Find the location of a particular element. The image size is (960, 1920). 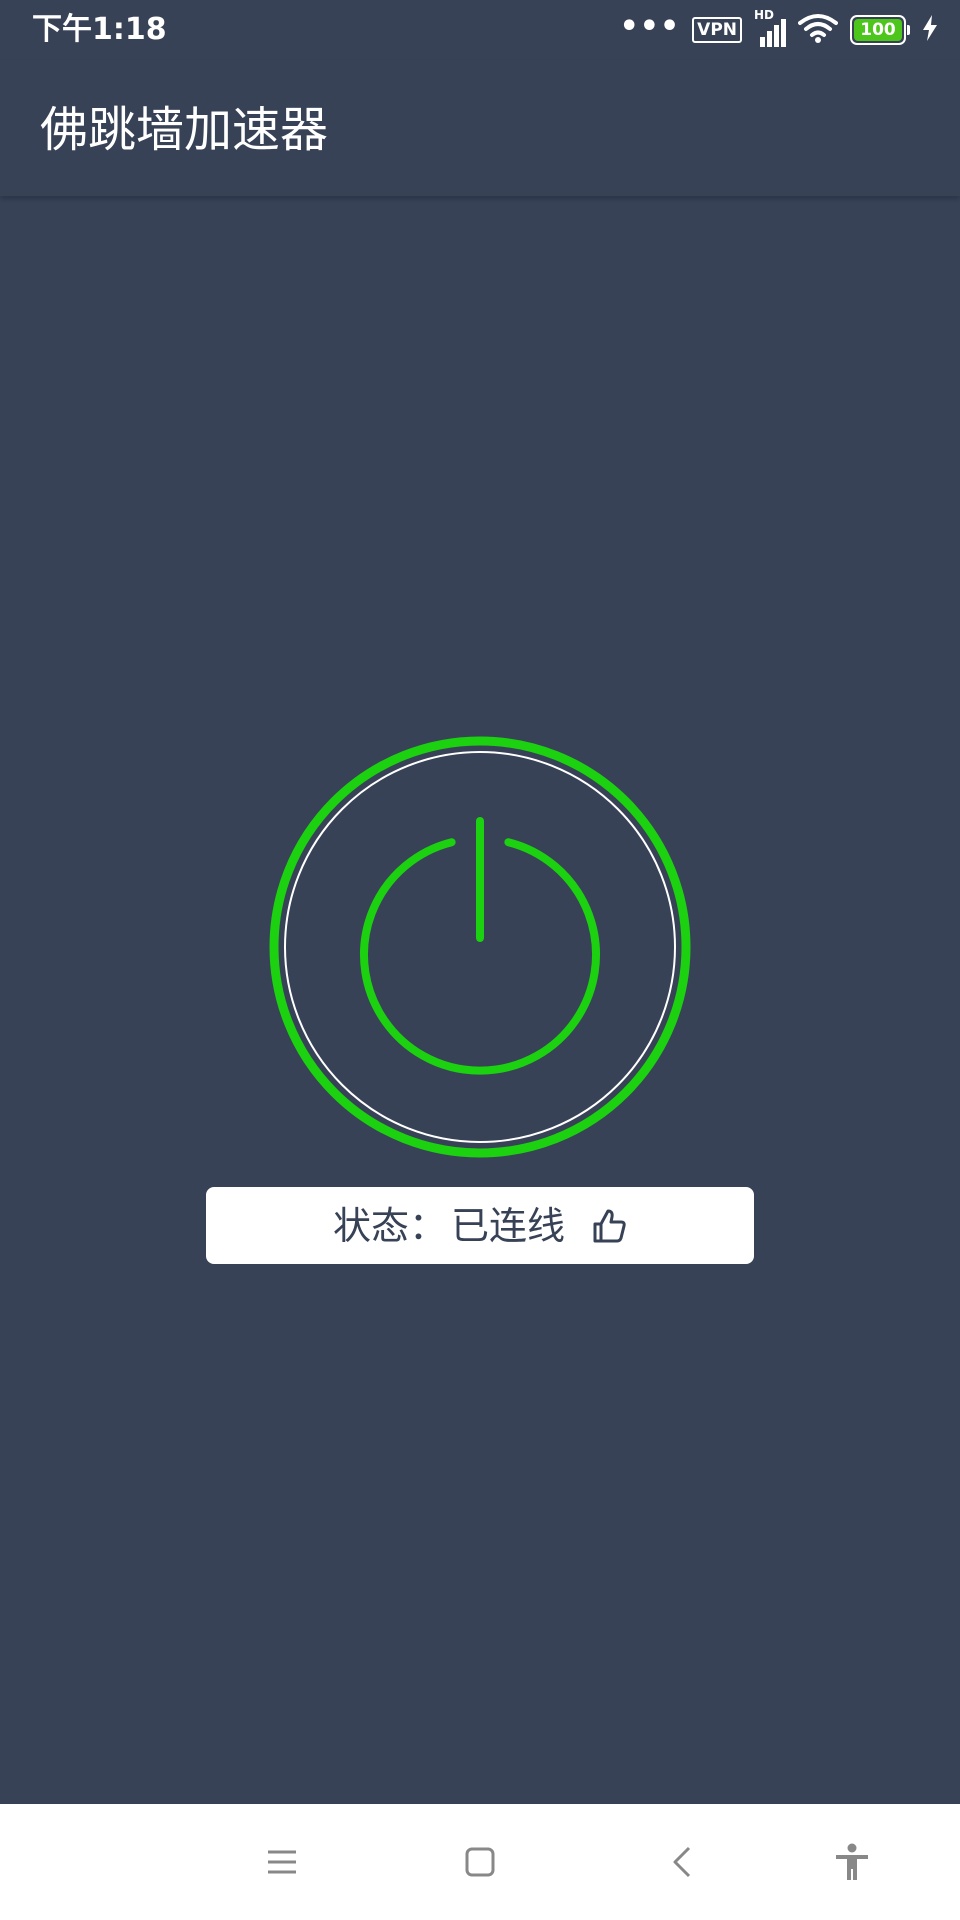

status-bar: 下午1:18 ••• VPN HD 100 is located at coordinates (480, 30).